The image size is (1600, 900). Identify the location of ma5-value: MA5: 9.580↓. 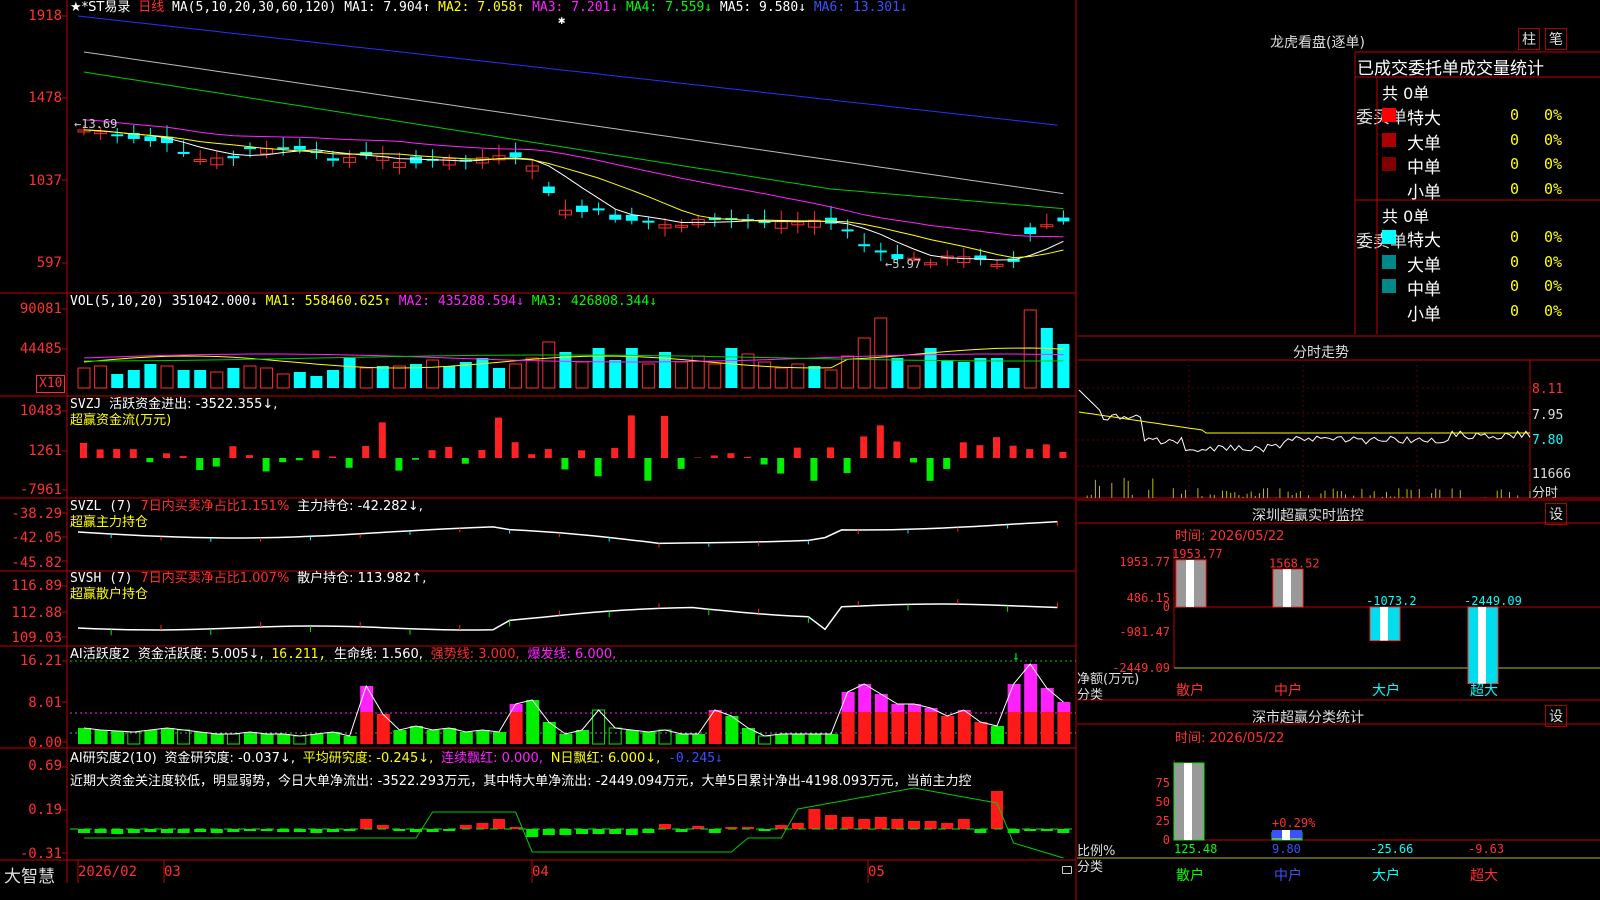
(763, 7).